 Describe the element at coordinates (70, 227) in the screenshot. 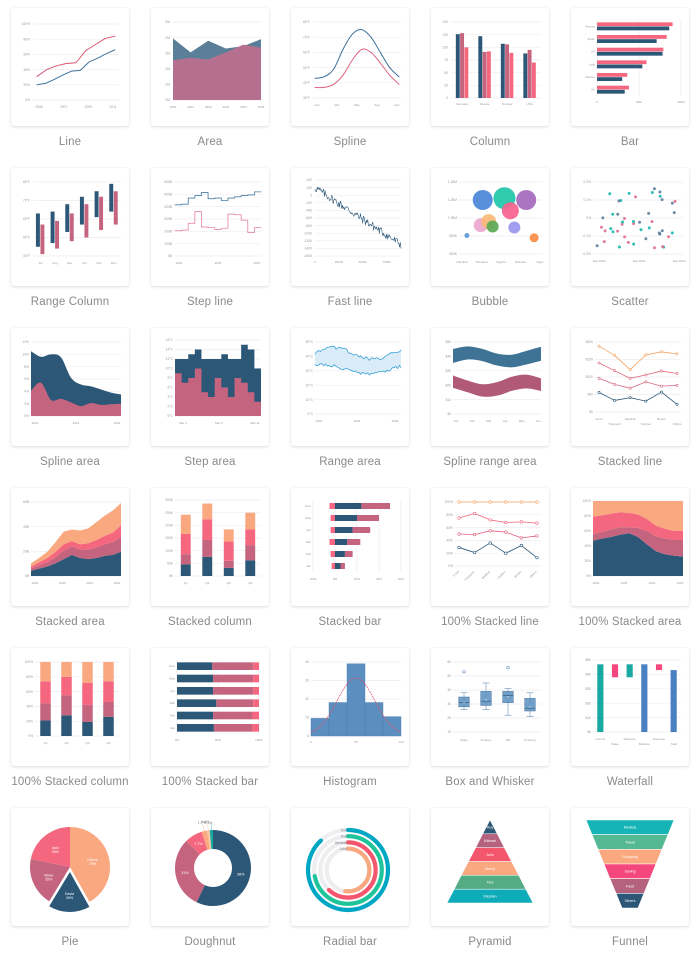

I see `chart-card-range-column: 40°F50°F60°F70°F80°FJulAugSepOctNovDec` at that location.